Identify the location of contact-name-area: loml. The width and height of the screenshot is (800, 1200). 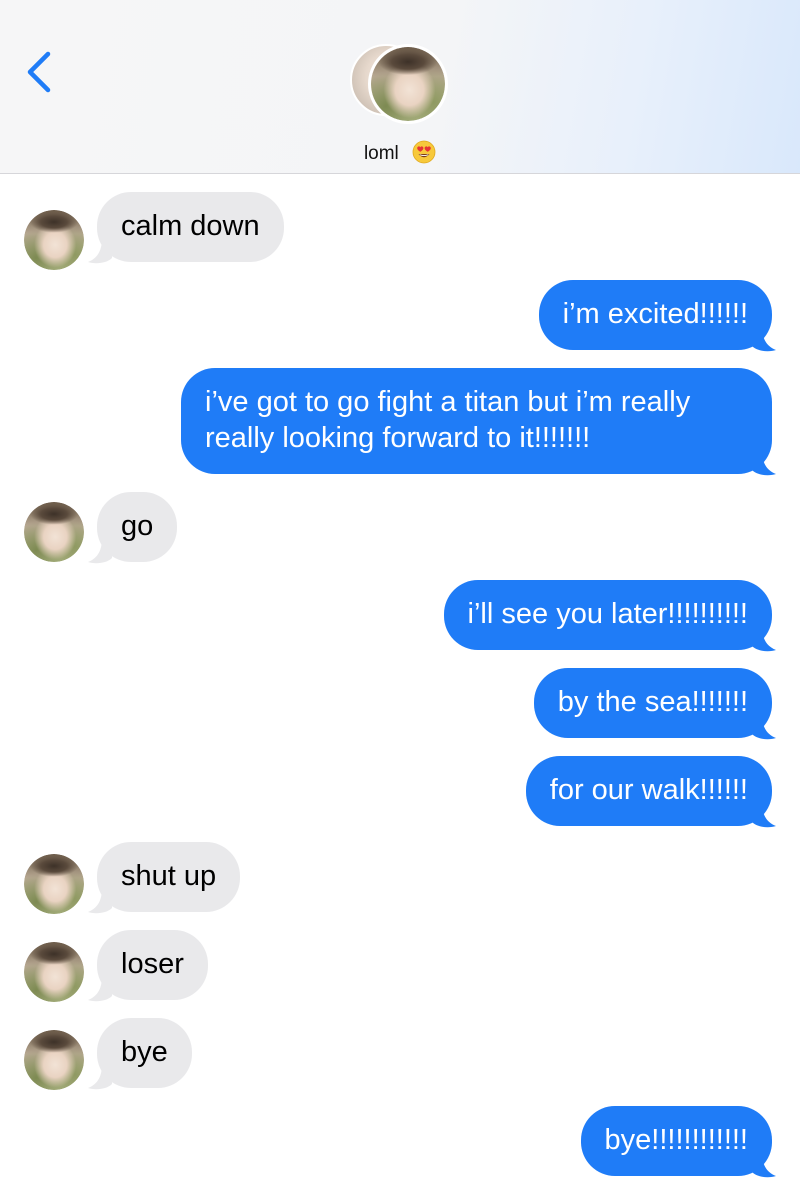
(400, 152).